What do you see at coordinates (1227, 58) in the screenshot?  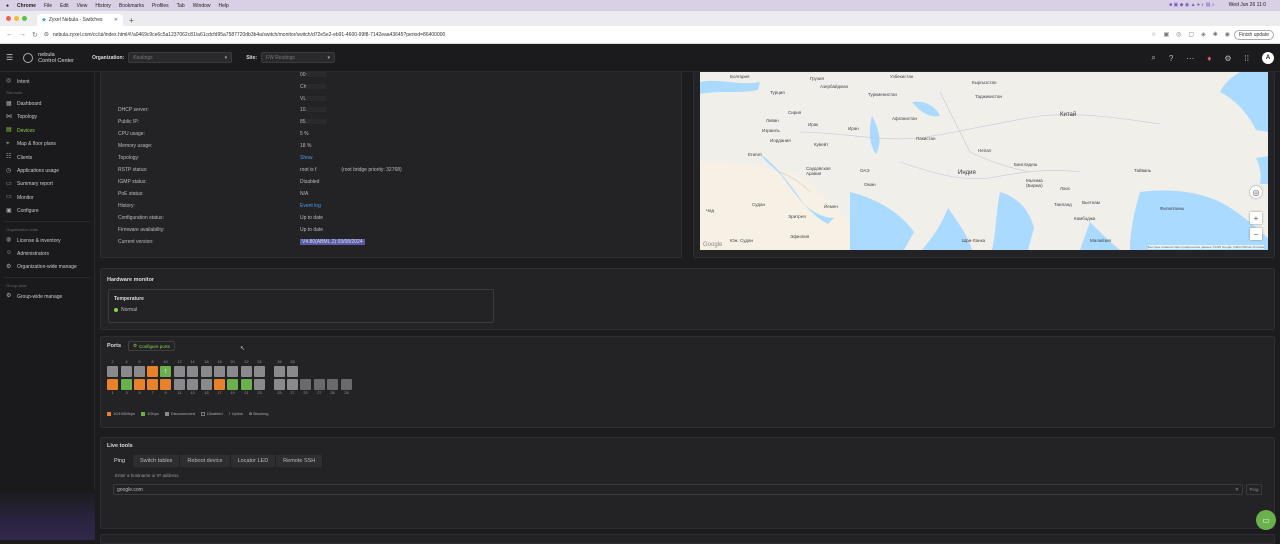 I see `settings-gear-icon: ⚙` at bounding box center [1227, 58].